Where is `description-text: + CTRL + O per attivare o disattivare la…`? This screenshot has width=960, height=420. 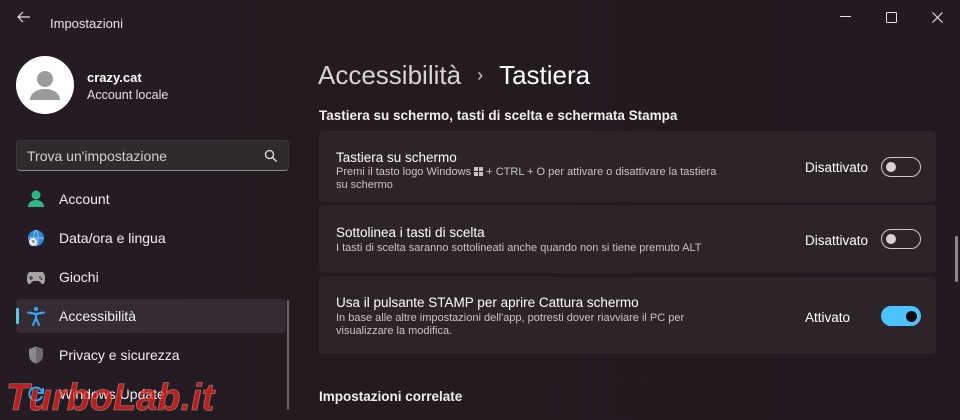
description-text: + CTRL + O per attivare o disattivare la… is located at coordinates (600, 172).